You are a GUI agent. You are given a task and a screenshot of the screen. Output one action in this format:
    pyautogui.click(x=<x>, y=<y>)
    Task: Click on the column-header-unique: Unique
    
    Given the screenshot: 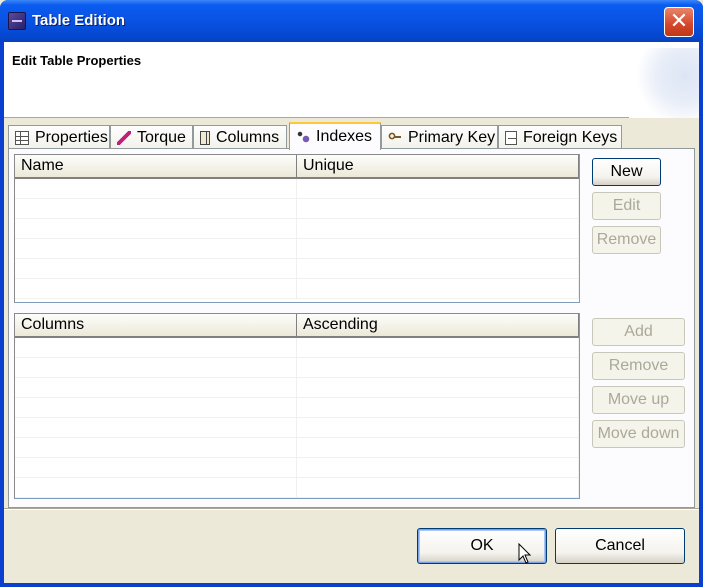 What is the action you would take?
    pyautogui.click(x=438, y=166)
    